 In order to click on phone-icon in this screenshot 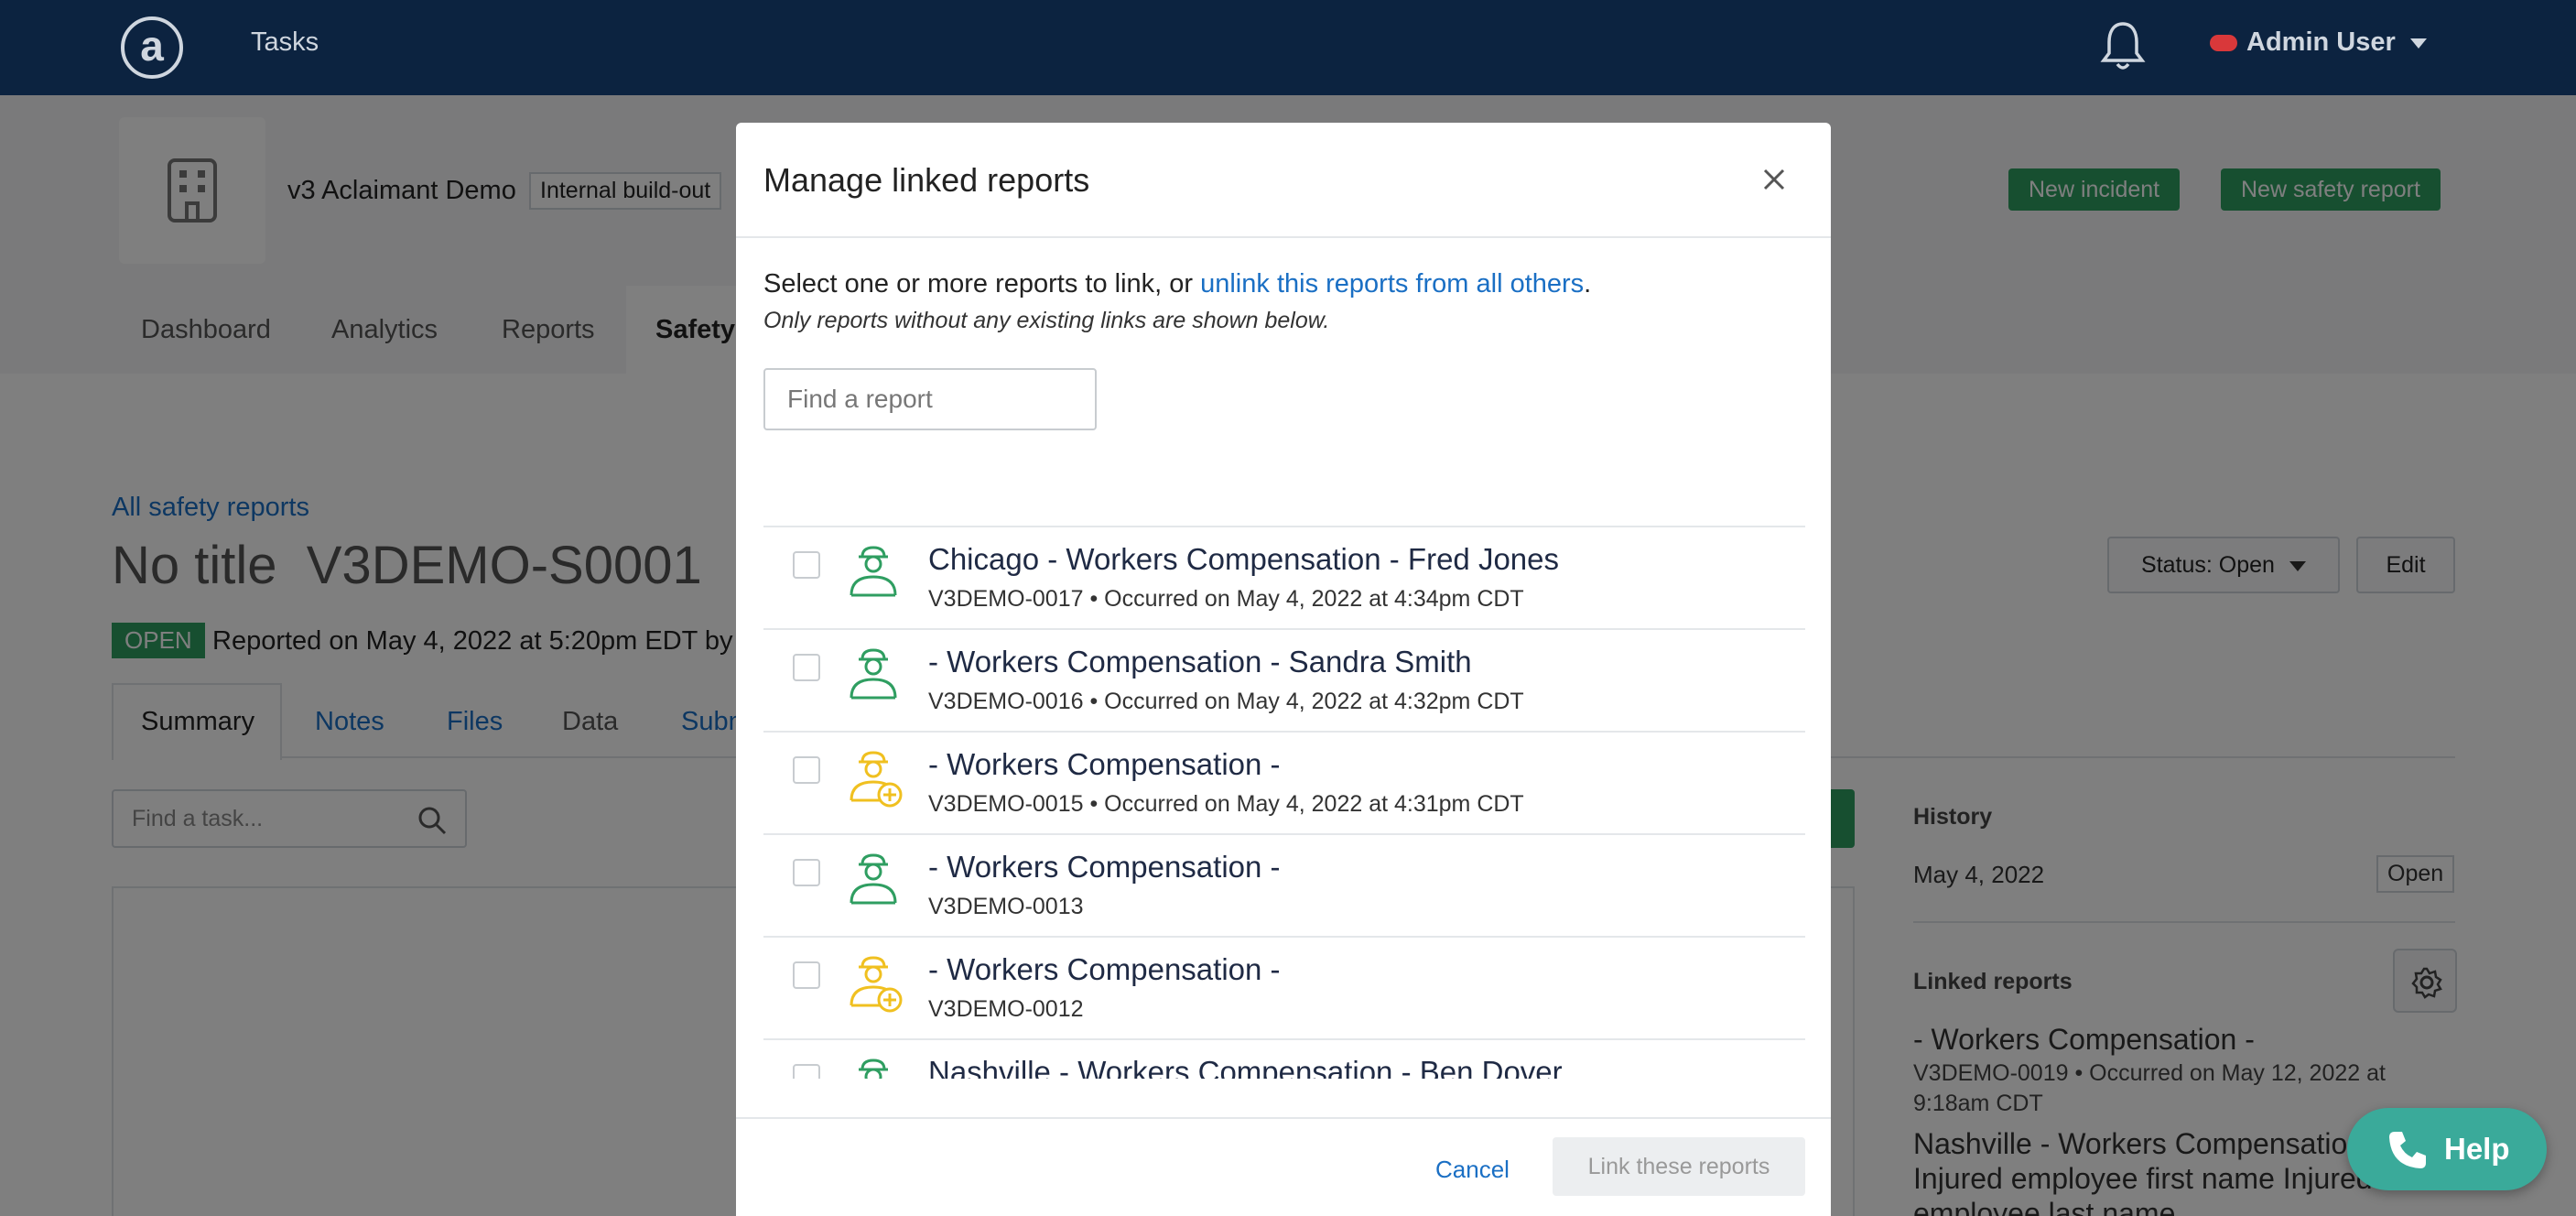, I will do `click(2408, 1150)`.